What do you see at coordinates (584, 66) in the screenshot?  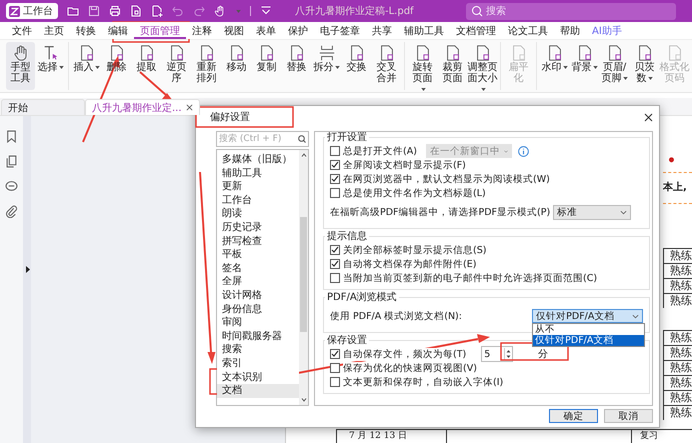 I see `ribbon-button: 背景` at bounding box center [584, 66].